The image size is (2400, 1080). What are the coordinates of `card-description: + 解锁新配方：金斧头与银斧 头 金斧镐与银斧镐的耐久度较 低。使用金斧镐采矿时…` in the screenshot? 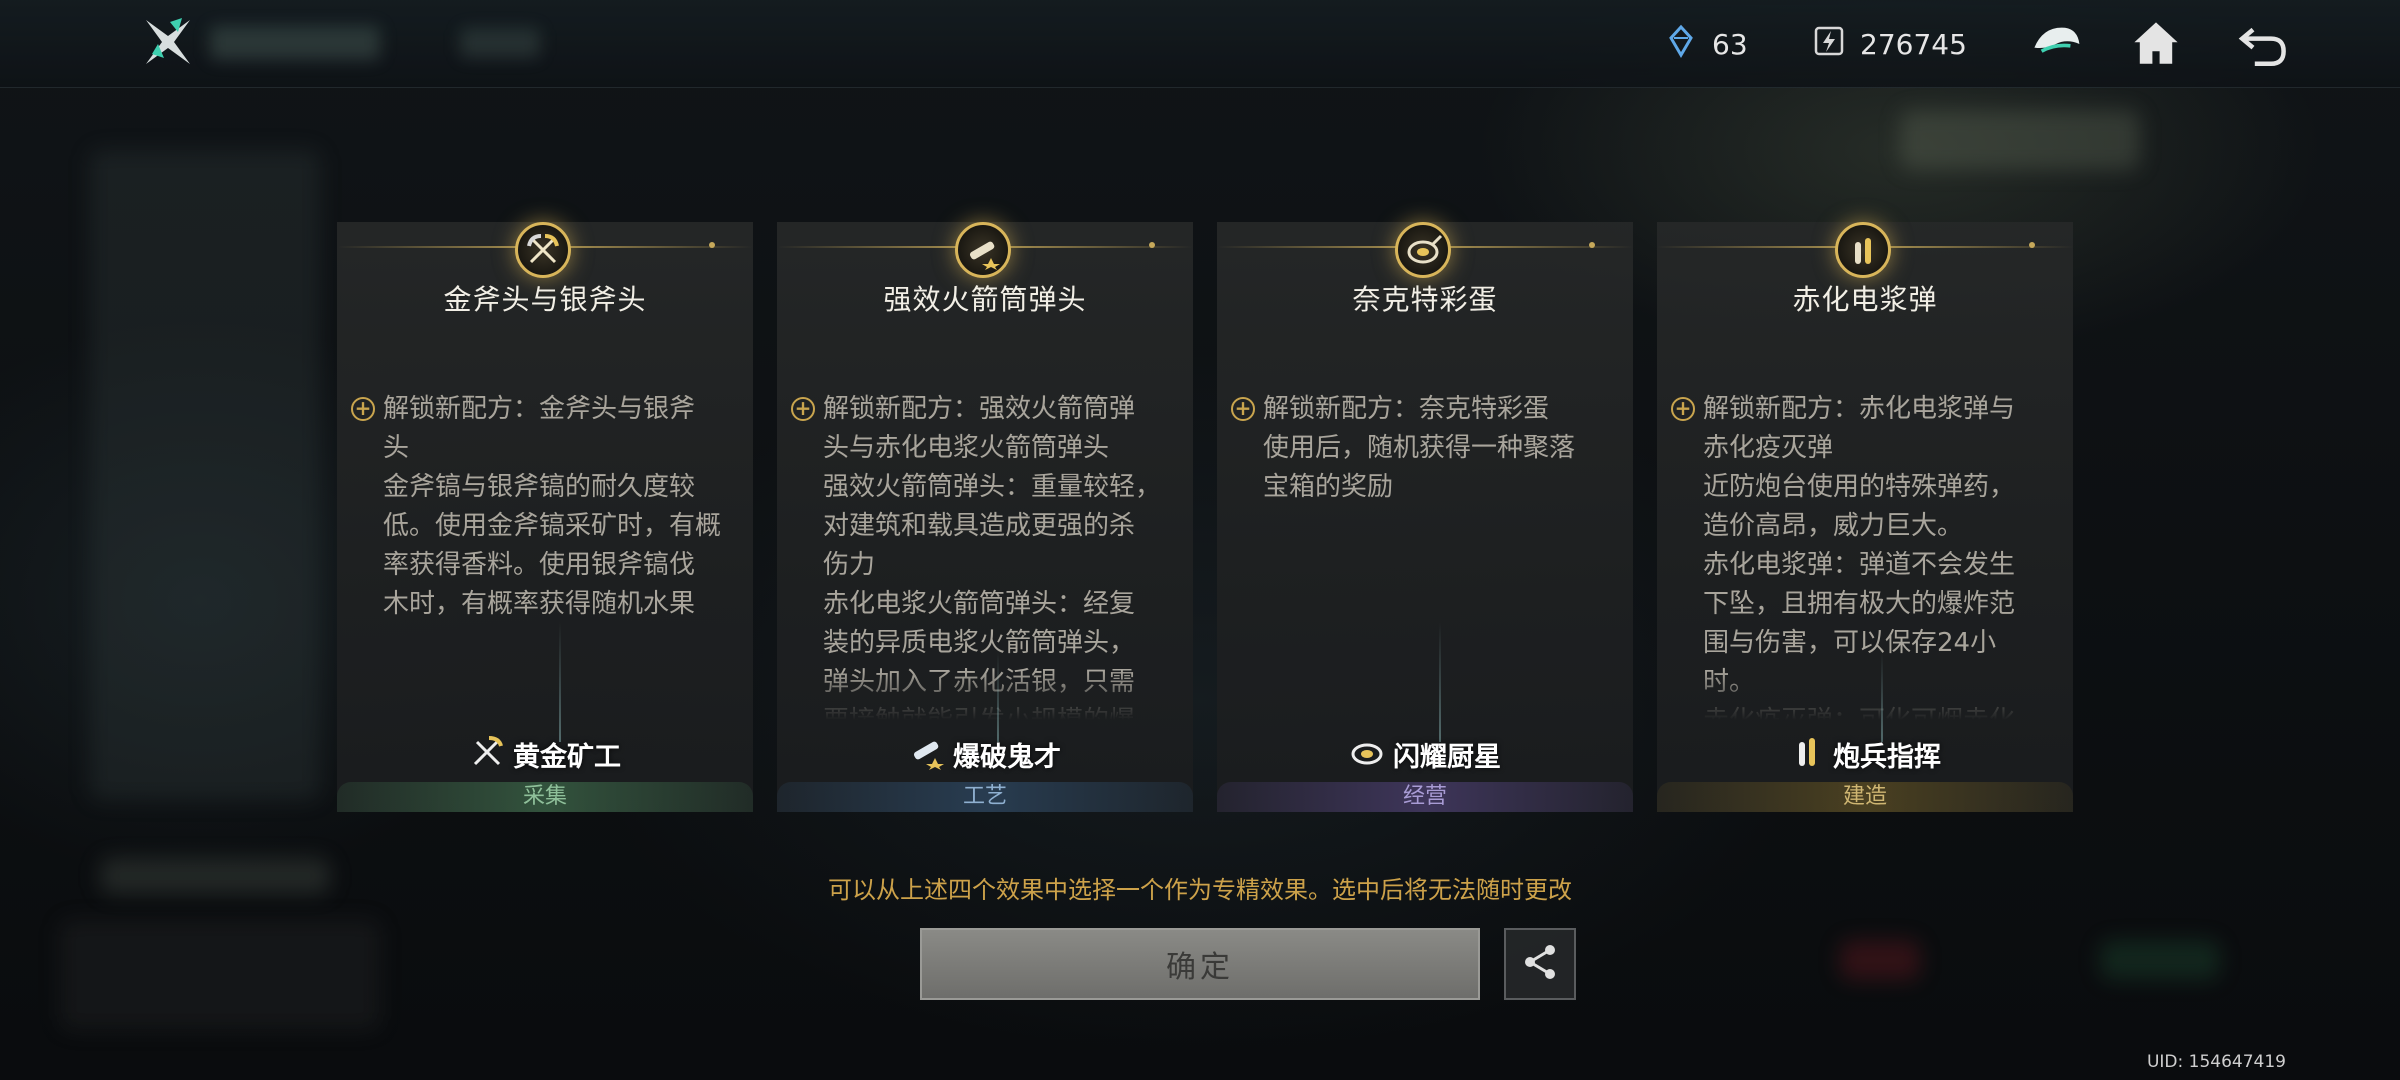 It's located at (547, 555).